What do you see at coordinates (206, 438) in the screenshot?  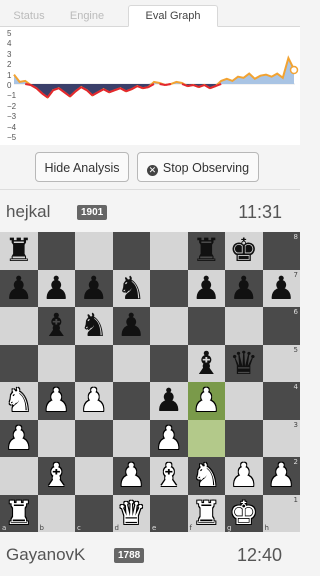 I see `square-f3` at bounding box center [206, 438].